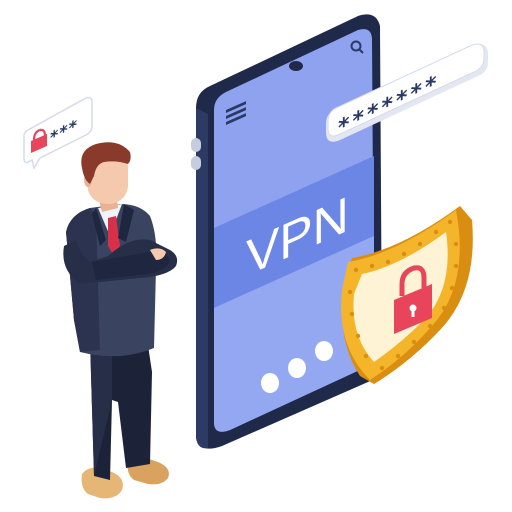  I want to click on front-camera, so click(296, 66).